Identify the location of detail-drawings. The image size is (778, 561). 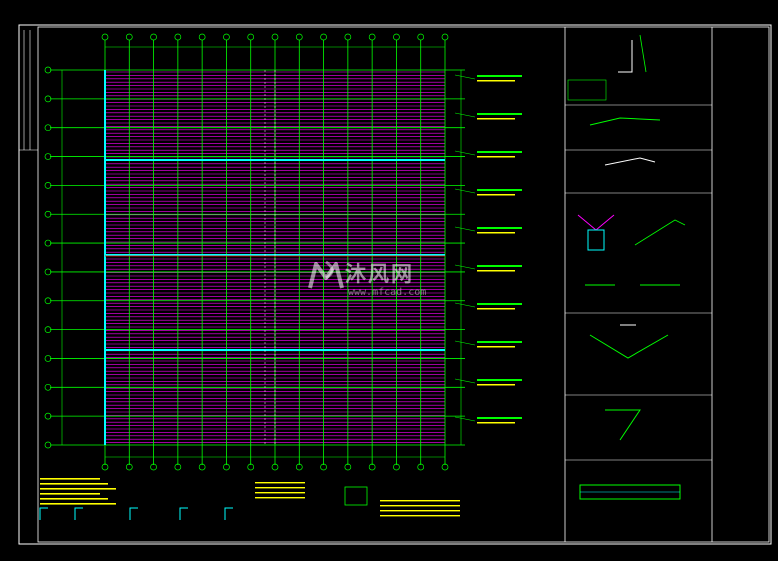
(626, 267).